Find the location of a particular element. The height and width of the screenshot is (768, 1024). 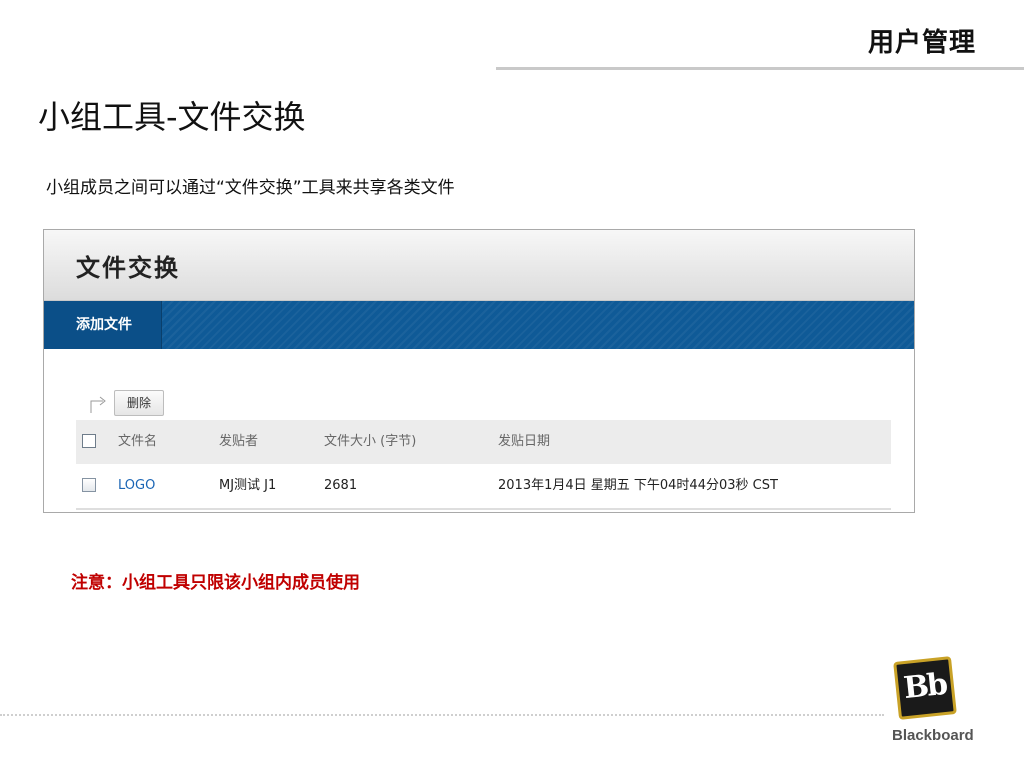

panel-title: 文件交换 is located at coordinates (128, 267).